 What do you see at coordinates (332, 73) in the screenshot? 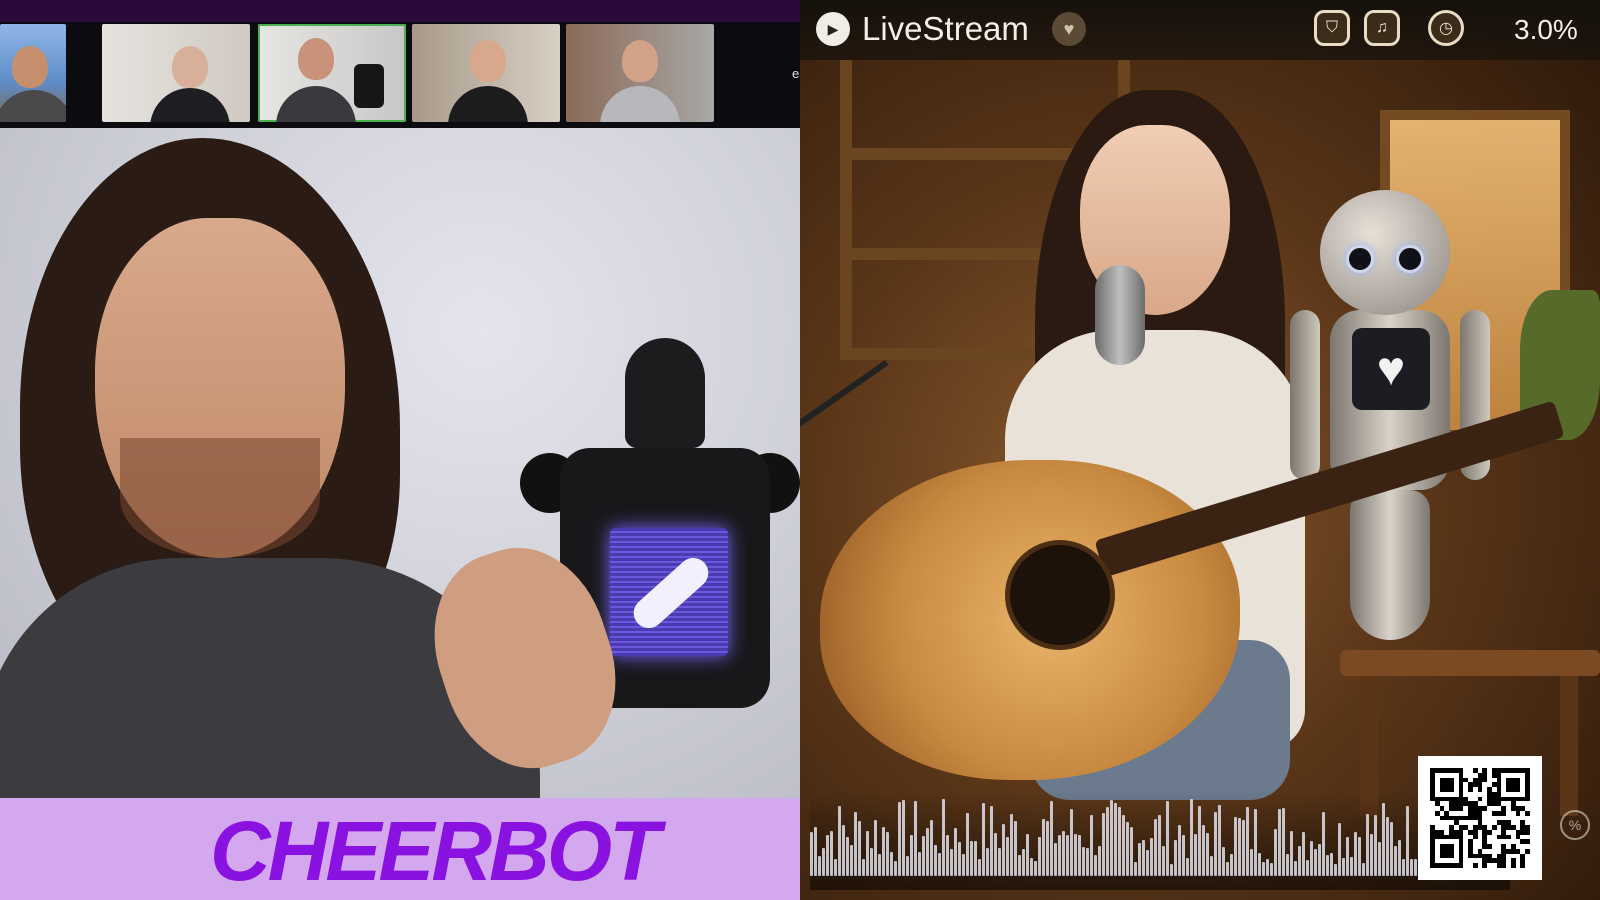
I see `participant-tile-3-active` at bounding box center [332, 73].